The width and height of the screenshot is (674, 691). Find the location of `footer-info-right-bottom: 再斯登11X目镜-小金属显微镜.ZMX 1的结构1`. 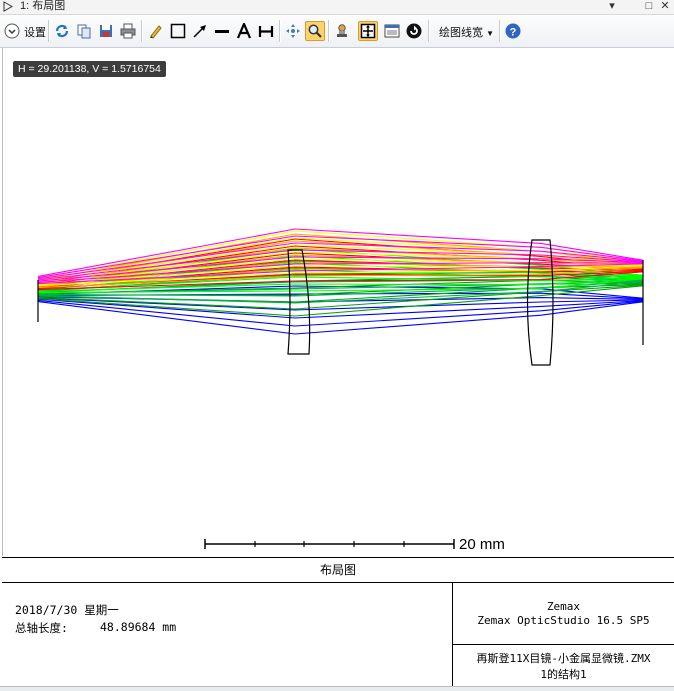

footer-info-right-bottom: 再斯登11X目镜-小金属显微镜.ZMX 1的结构1 is located at coordinates (563, 666).